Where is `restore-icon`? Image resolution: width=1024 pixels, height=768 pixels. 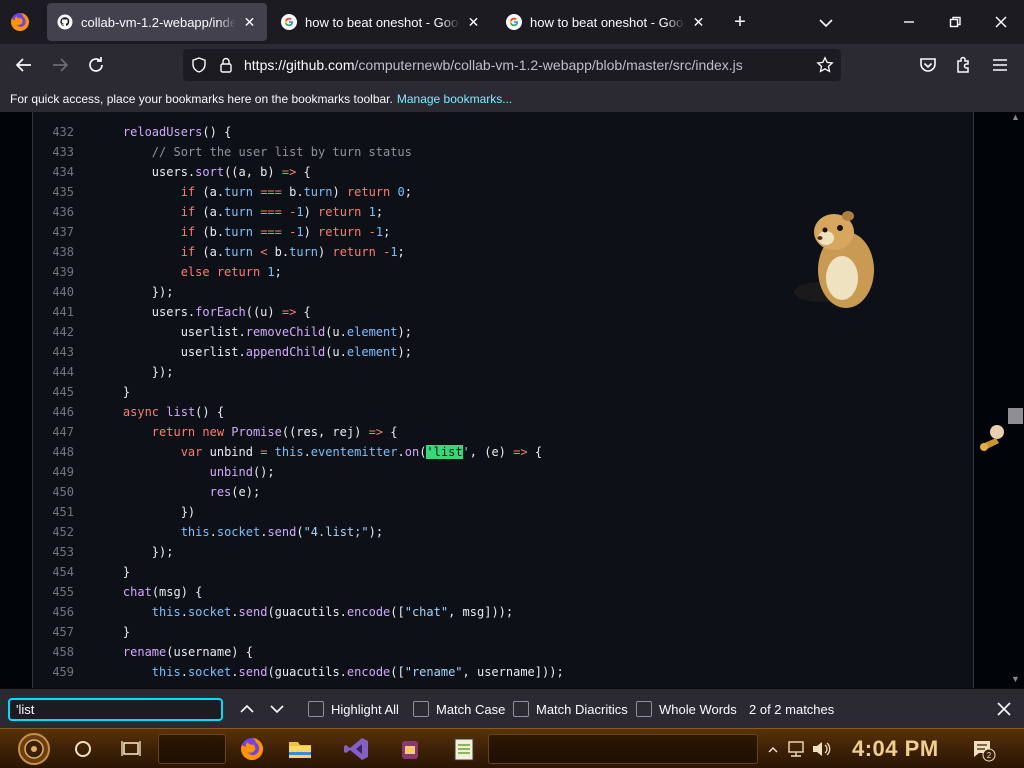
restore-icon is located at coordinates (955, 22).